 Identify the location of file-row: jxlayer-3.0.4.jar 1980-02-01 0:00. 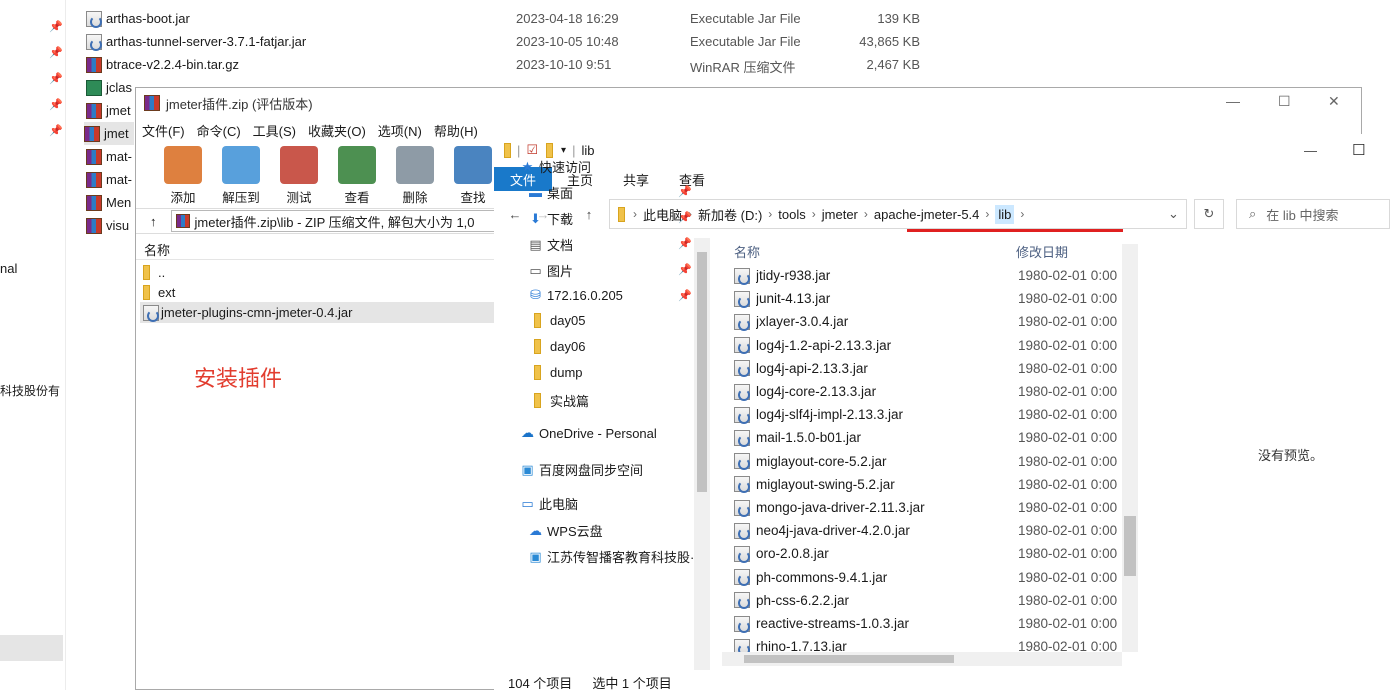
(925, 321).